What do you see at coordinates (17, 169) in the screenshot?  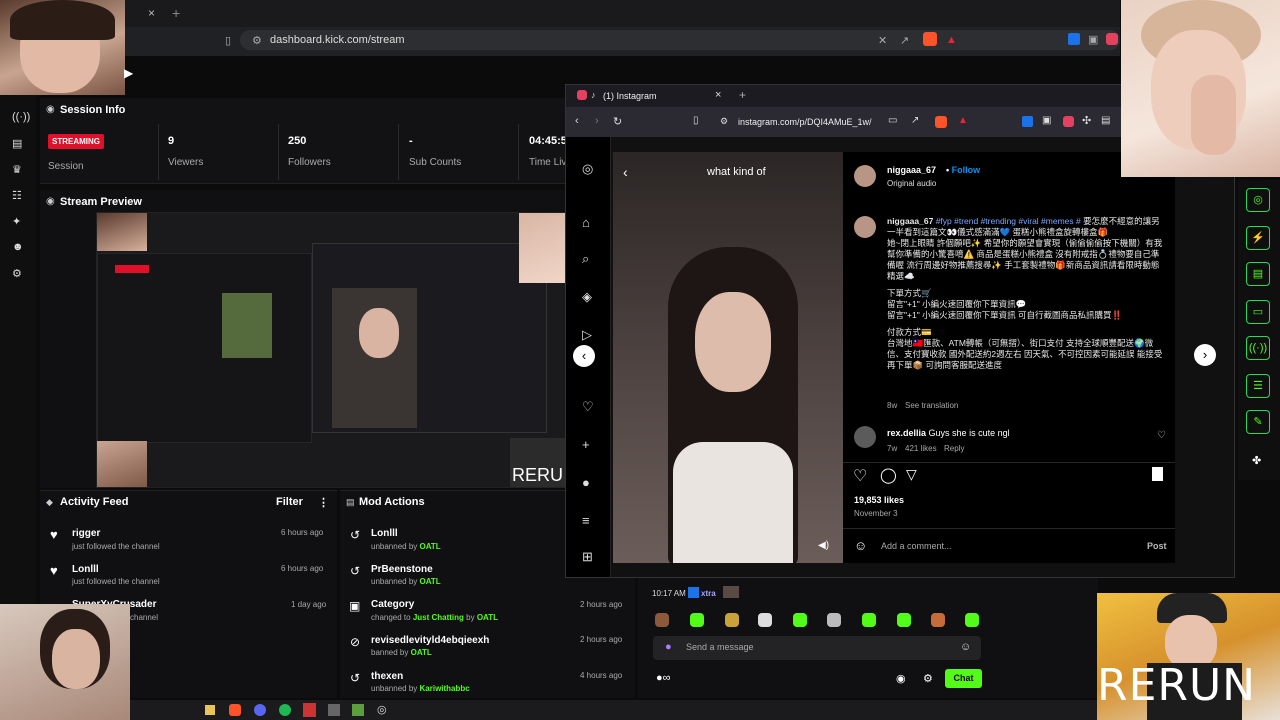 I see `trophy-icon: ♛` at bounding box center [17, 169].